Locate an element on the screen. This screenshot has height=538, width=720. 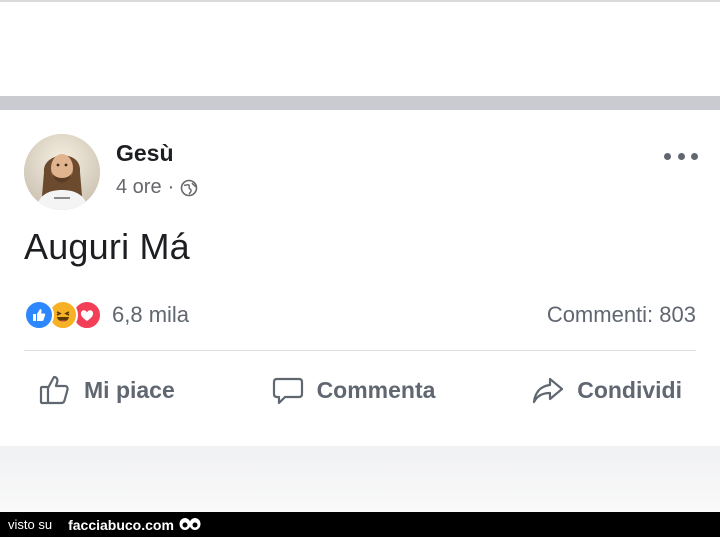
like-label: Mi piace is located at coordinates (129, 389).